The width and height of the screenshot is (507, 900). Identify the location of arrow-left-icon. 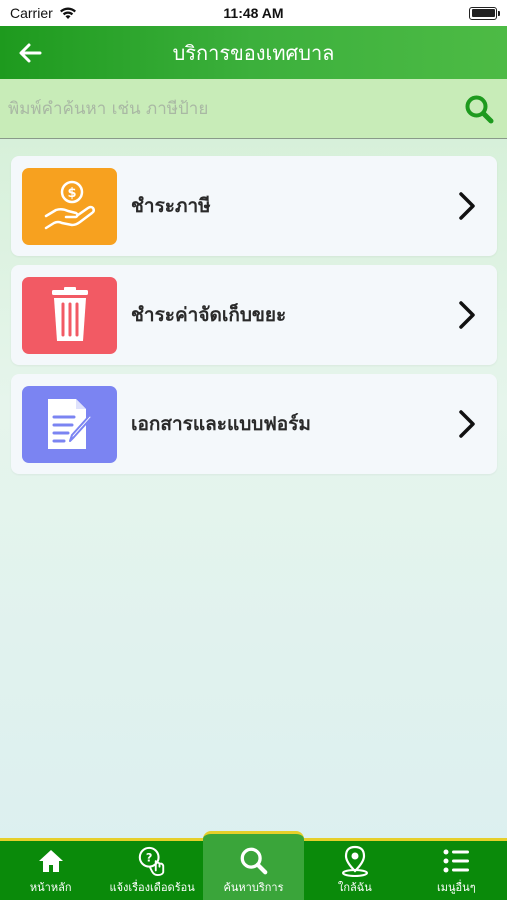
(30, 53).